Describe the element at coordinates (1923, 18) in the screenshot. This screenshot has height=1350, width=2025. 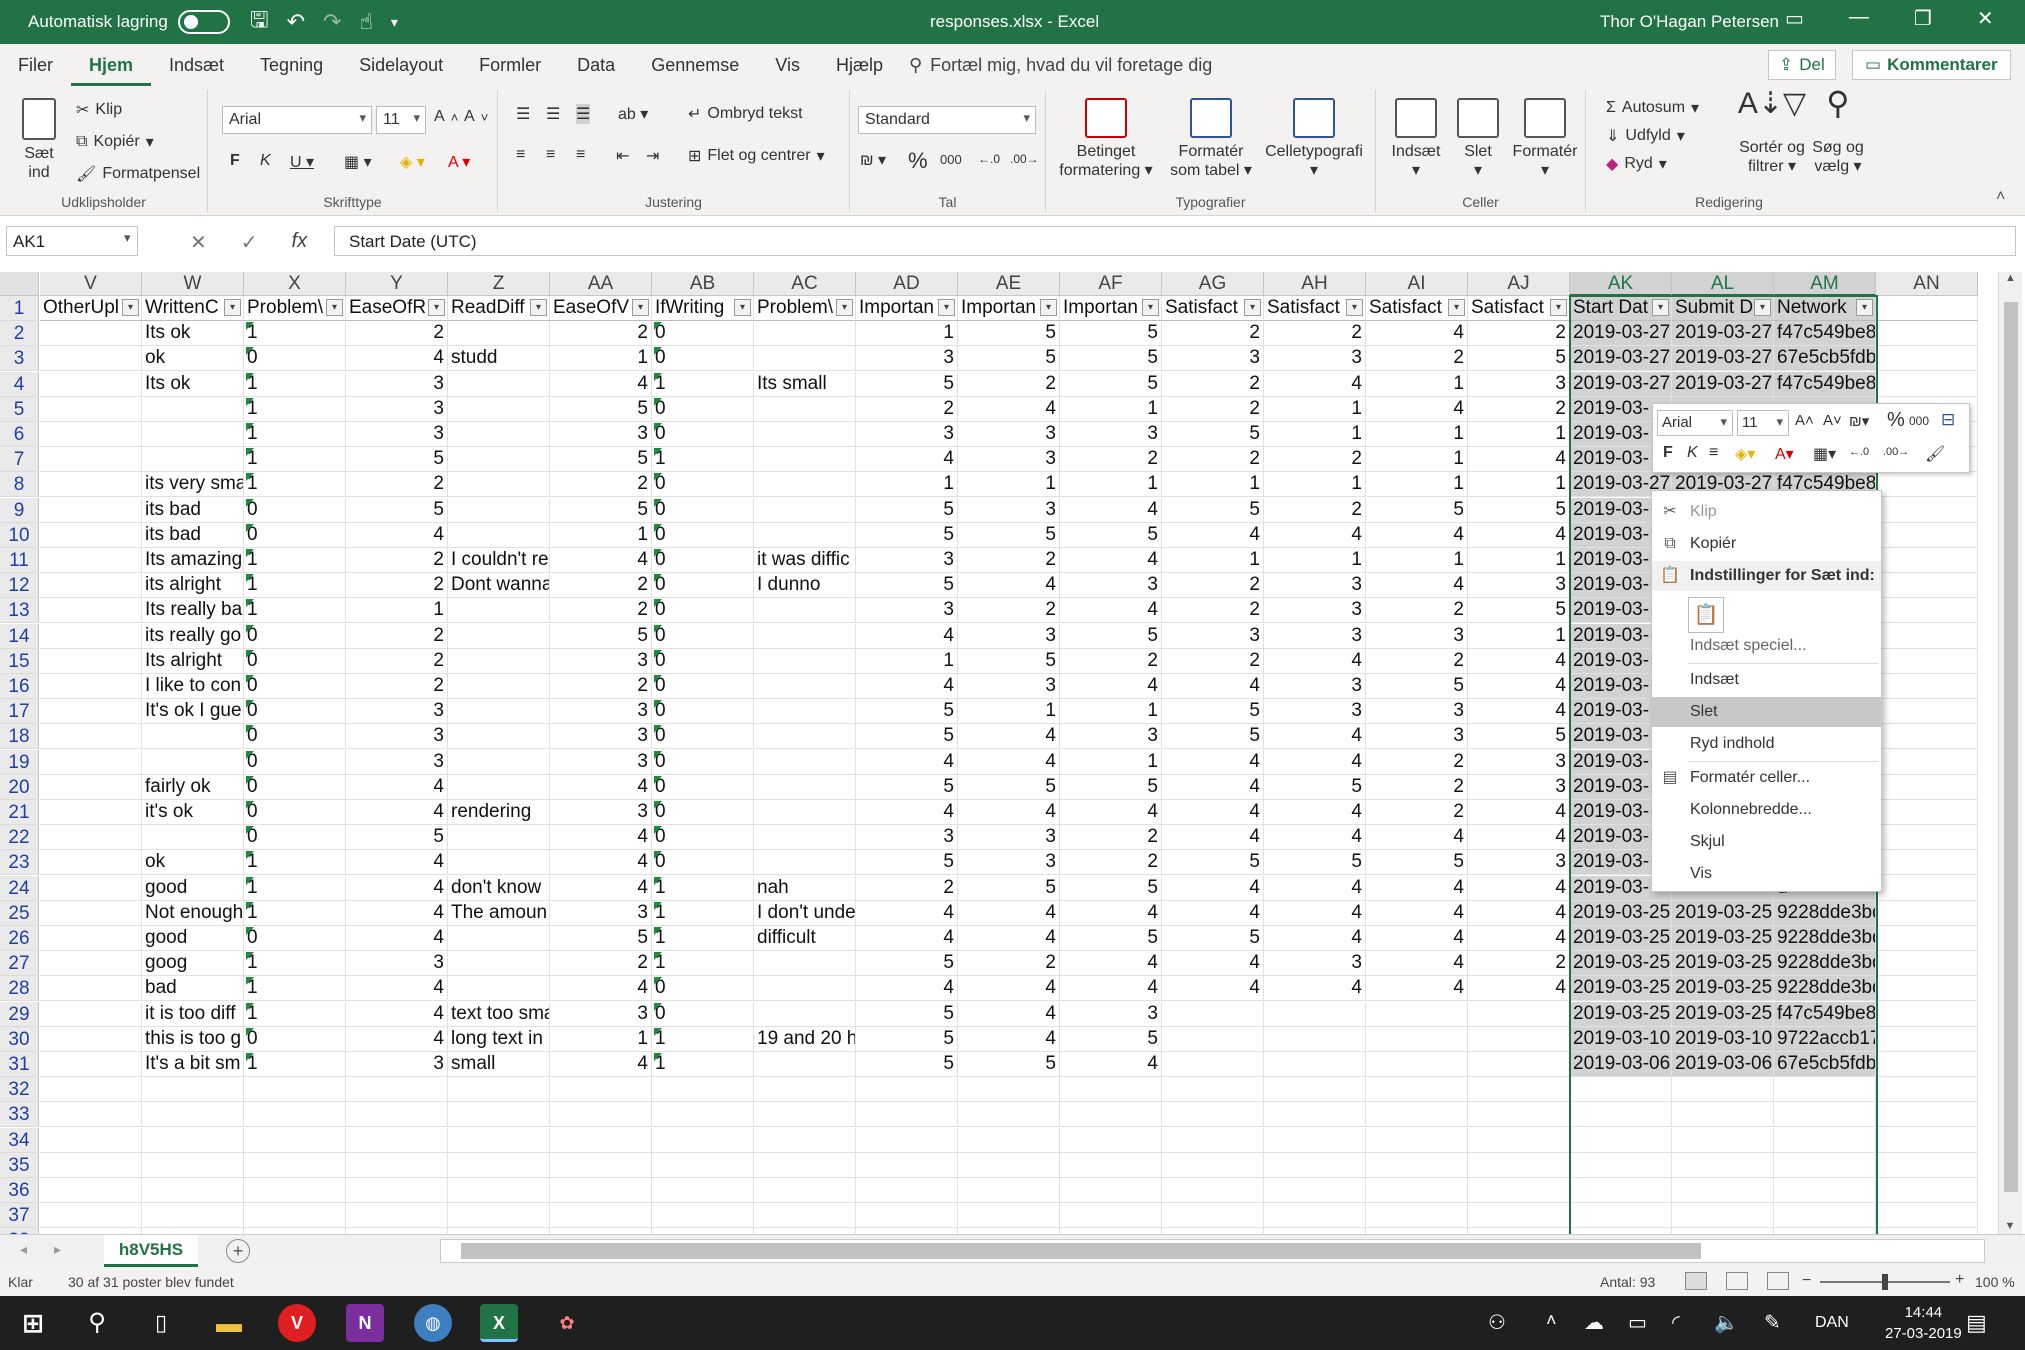
I see `restore-icon: ❐` at that location.